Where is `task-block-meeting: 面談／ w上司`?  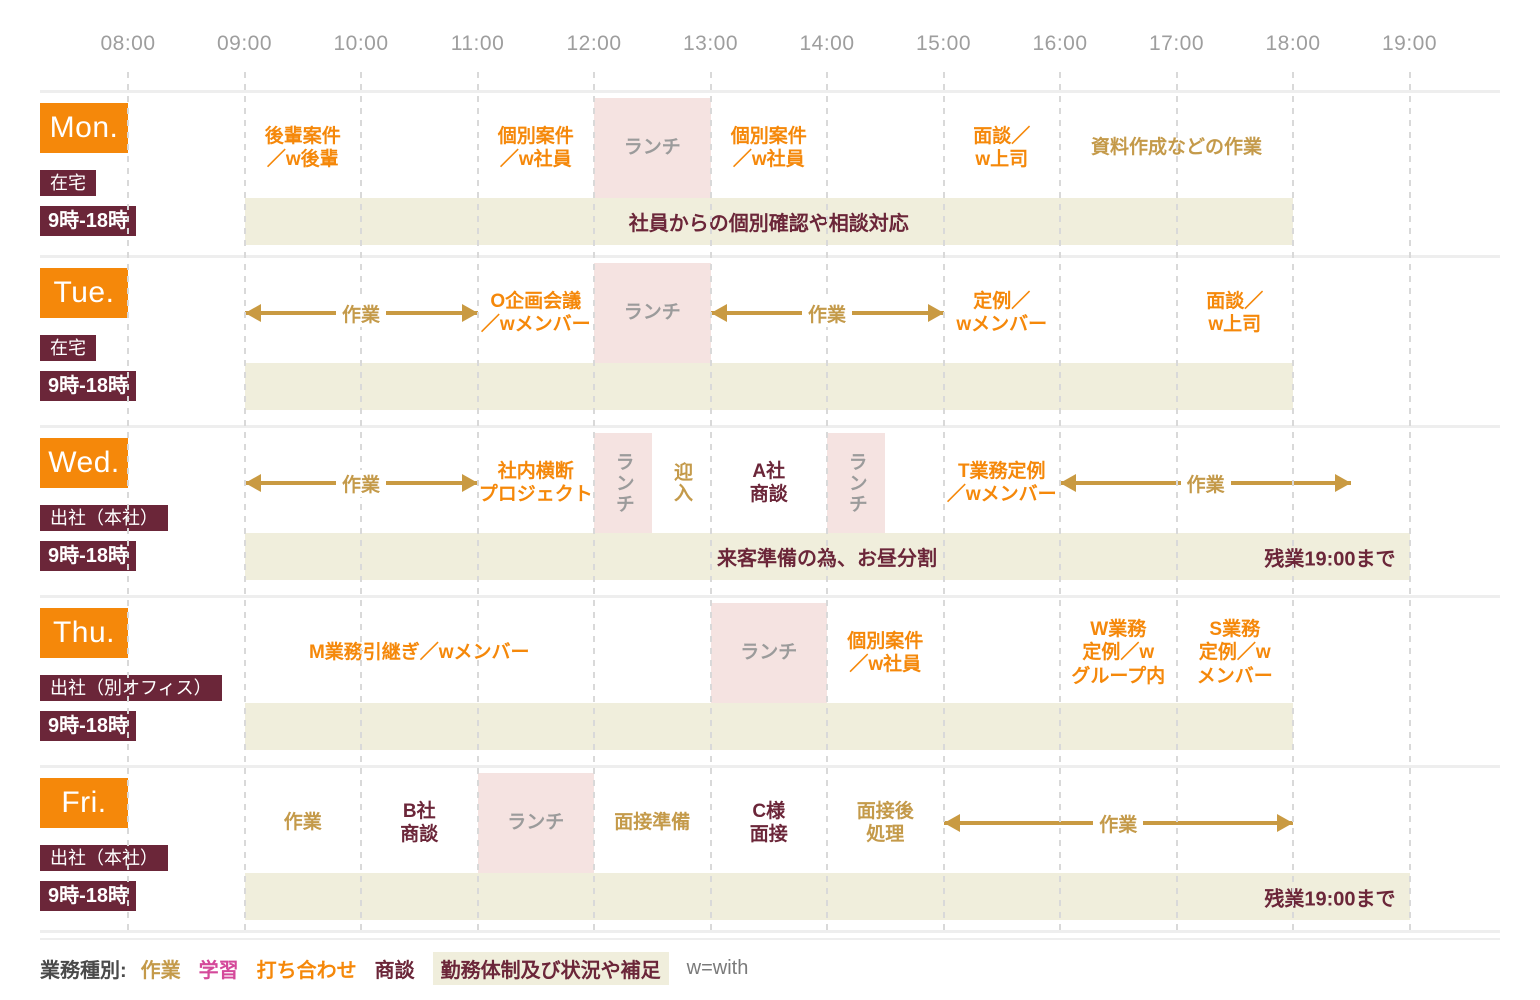
task-block-meeting: 面談／ w上司 is located at coordinates (1235, 312).